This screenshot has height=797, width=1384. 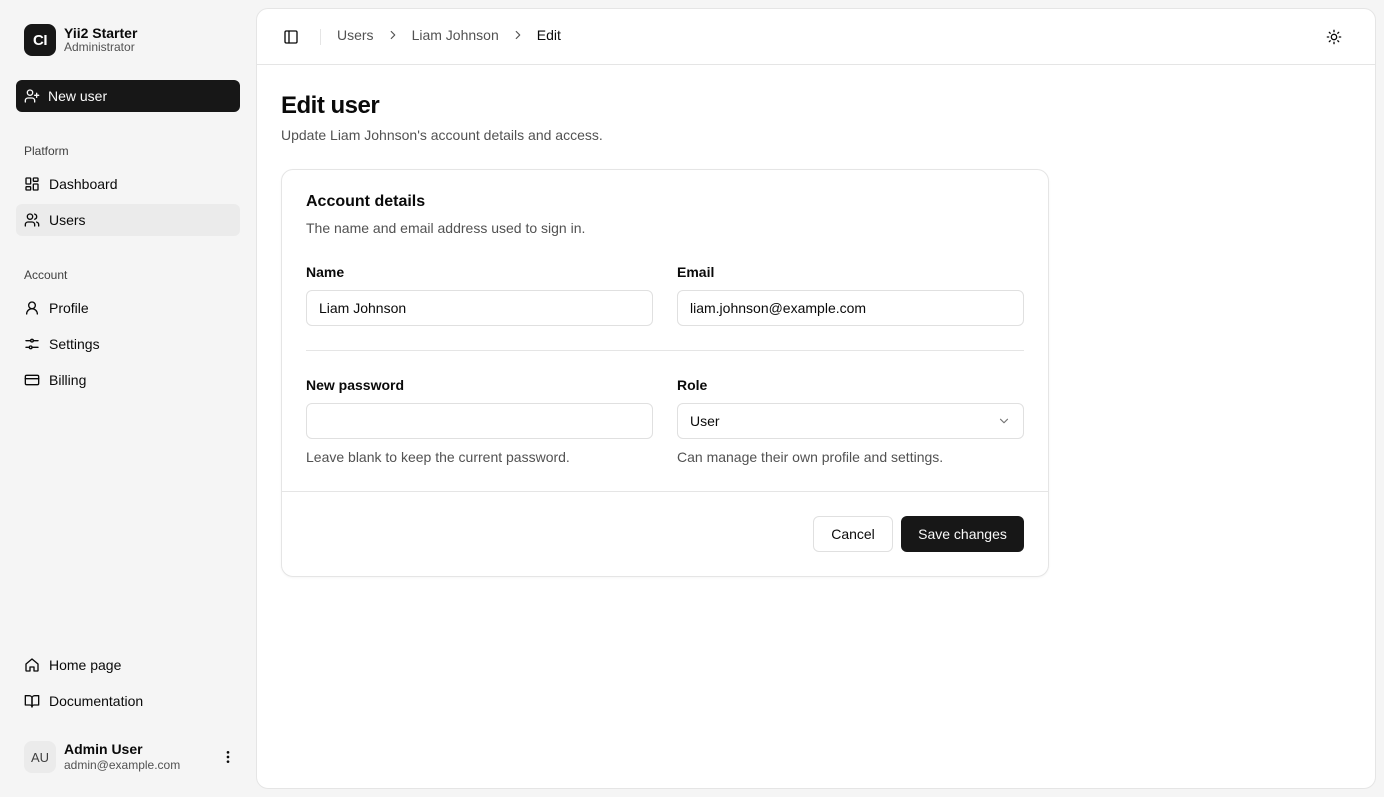 I want to click on sidebar-item-label: Billing, so click(x=68, y=380).